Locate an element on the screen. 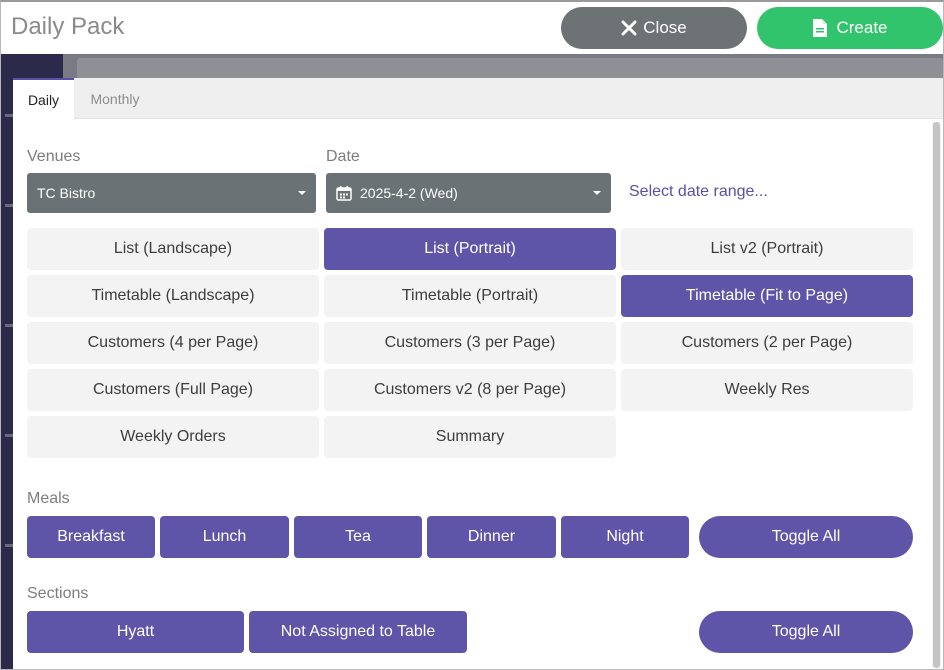 This screenshot has width=944, height=670. meal-button: Lunch is located at coordinates (224, 537).